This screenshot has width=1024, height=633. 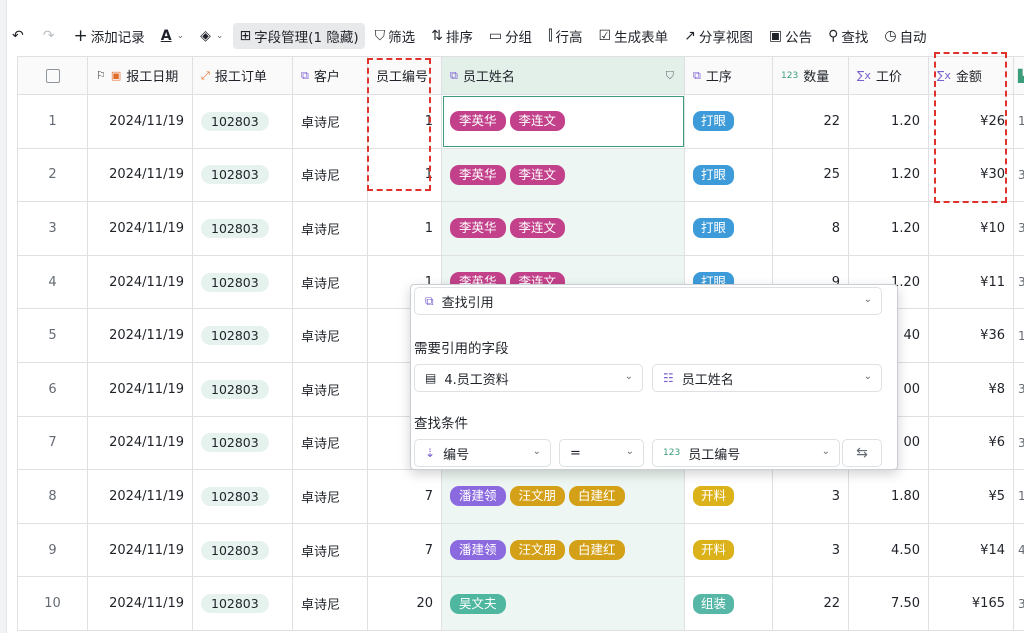 What do you see at coordinates (648, 301) in the screenshot?
I see `field-type-select: ⧉ 查找引用 ⌄` at bounding box center [648, 301].